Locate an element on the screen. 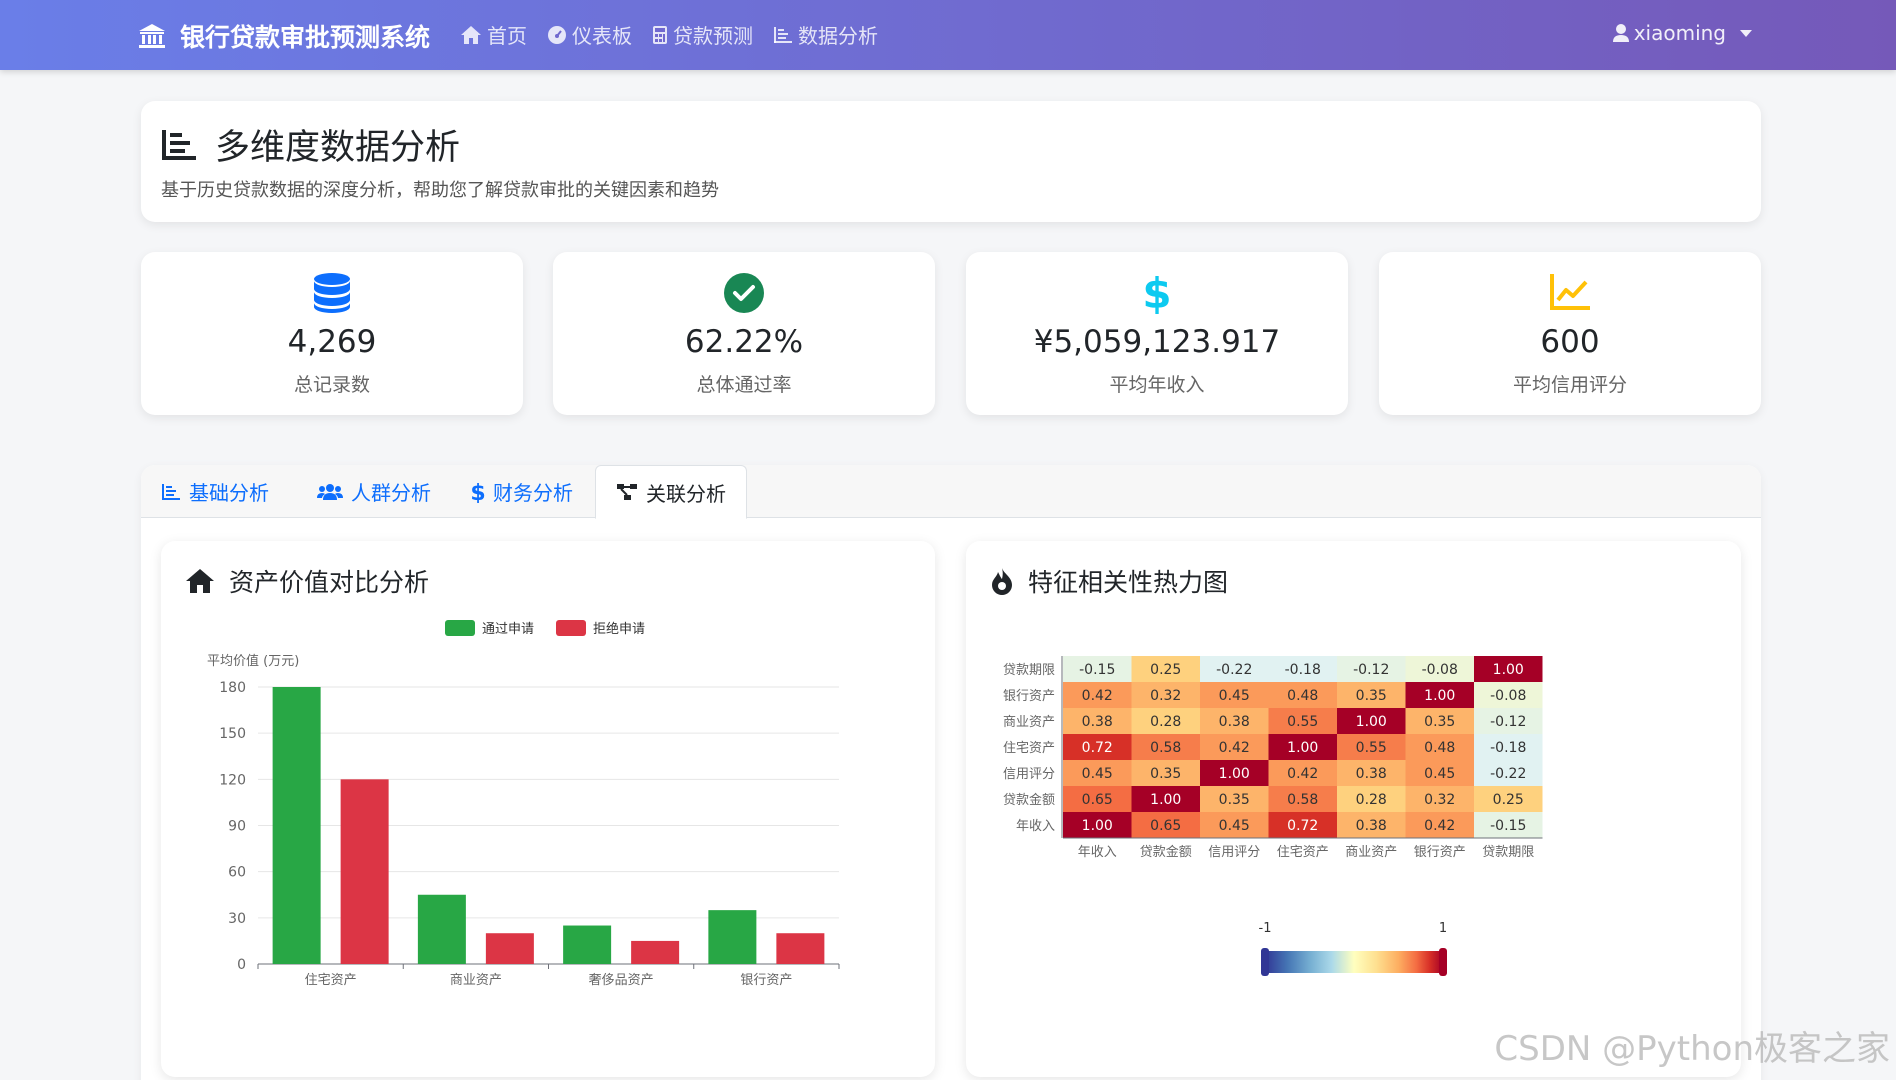 This screenshot has width=1896, height=1080. x-tick-label: 信用评分 is located at coordinates (1234, 852).